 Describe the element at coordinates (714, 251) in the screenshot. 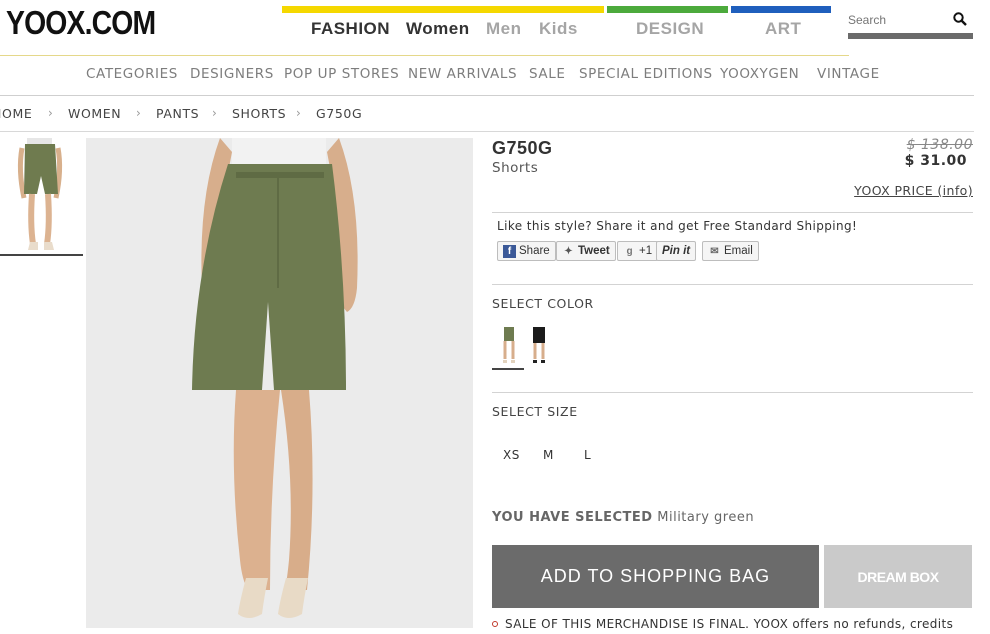

I see `email-icon: ✉` at that location.